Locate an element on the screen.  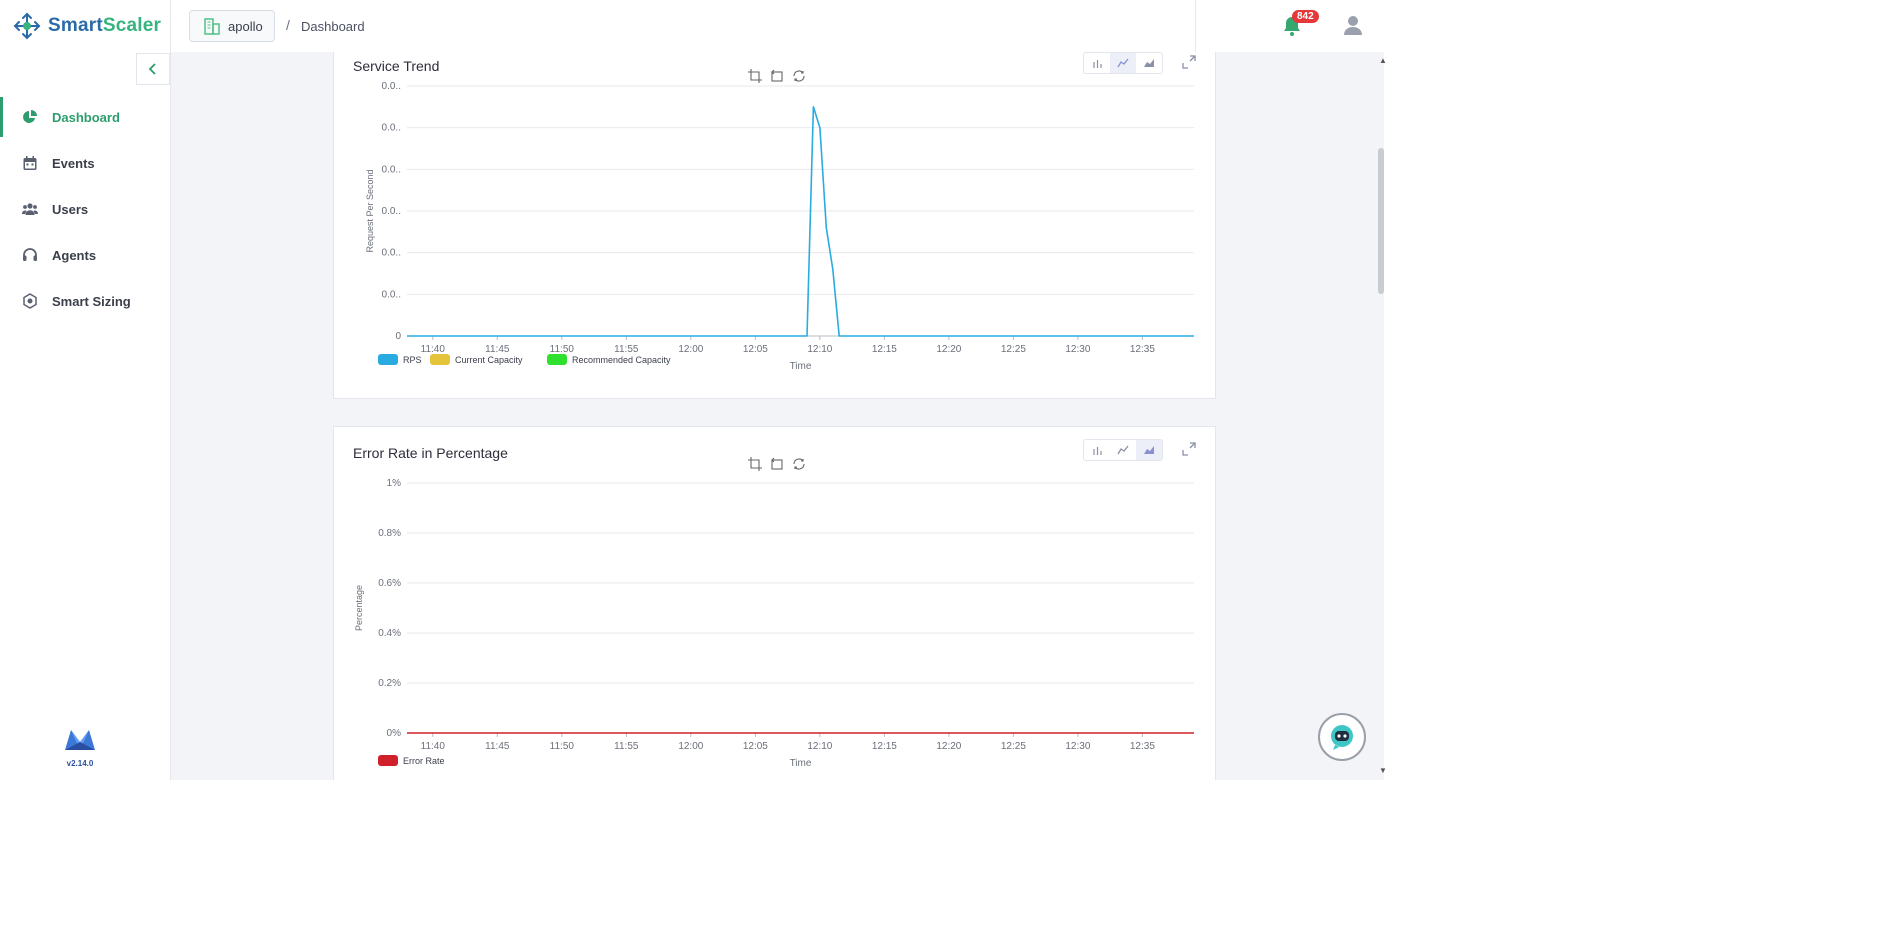
scroll-down-arrow: ▼ is located at coordinates (1383, 770).